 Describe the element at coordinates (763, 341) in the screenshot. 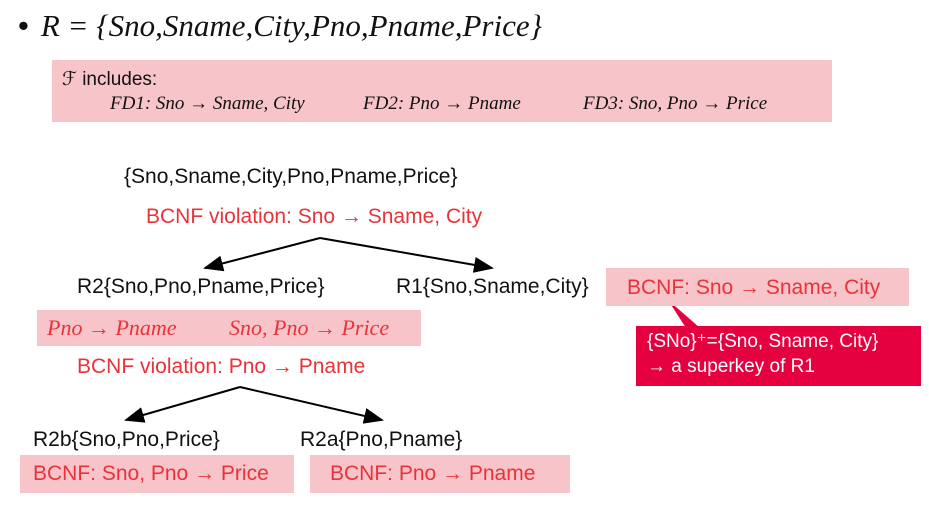

I see `callout-closure: {SNo}⁺={Sno, Sname, City}` at that location.